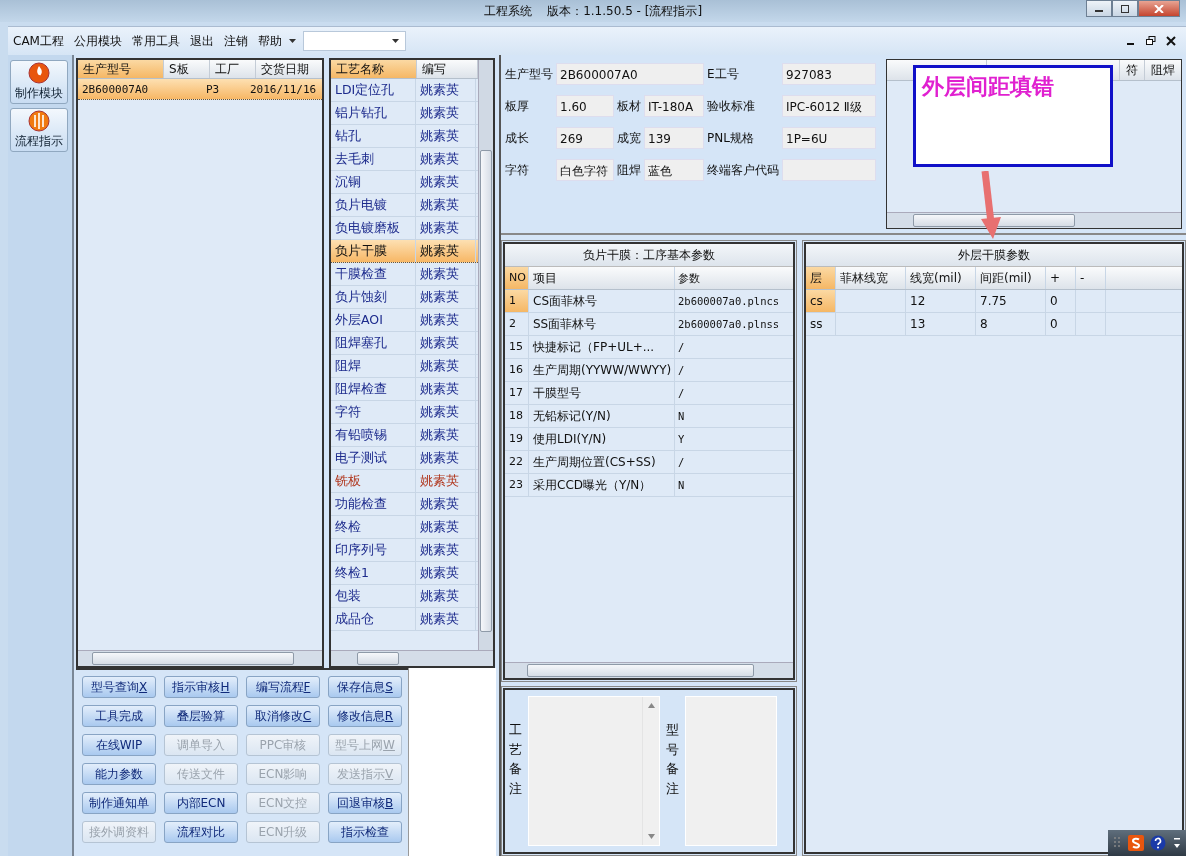 This screenshot has width=1186, height=856. I want to click on text-field: 139, so click(674, 138).